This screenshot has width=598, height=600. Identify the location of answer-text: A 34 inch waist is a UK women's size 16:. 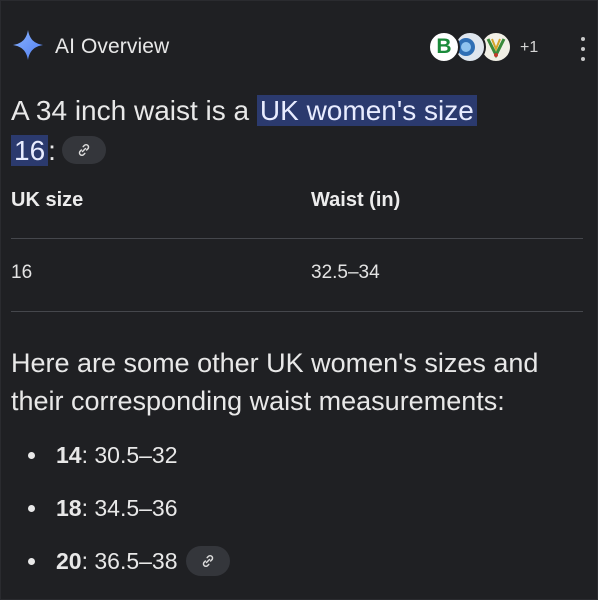
(291, 131).